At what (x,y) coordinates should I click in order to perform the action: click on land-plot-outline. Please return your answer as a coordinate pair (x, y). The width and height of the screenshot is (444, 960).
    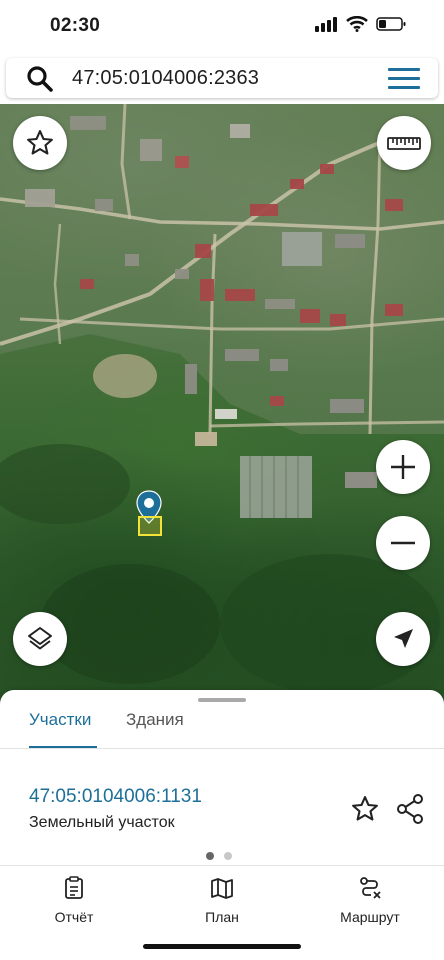
    Looking at the image, I should click on (150, 526).